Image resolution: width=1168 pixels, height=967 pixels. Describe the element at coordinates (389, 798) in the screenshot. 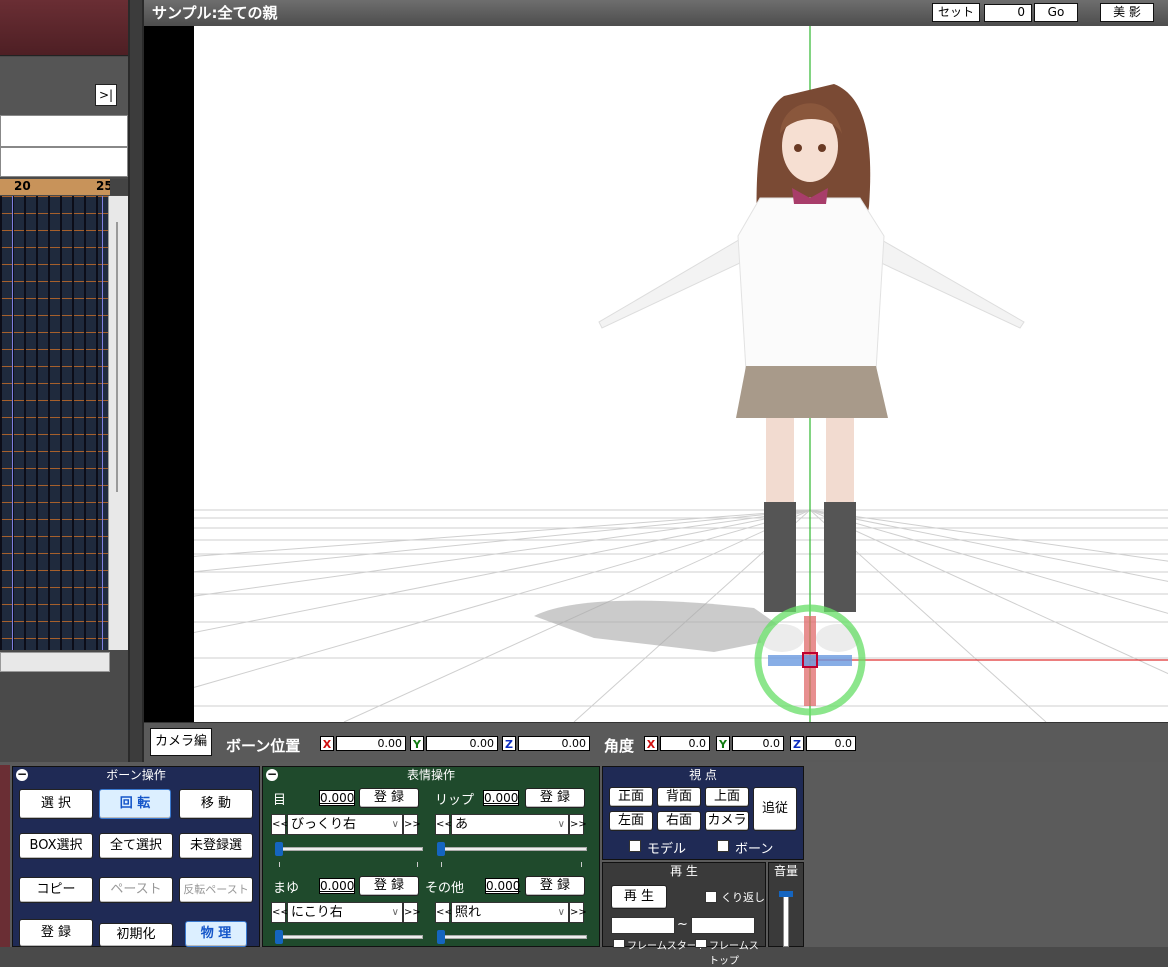

I see `eye-register-button: 登 録` at that location.